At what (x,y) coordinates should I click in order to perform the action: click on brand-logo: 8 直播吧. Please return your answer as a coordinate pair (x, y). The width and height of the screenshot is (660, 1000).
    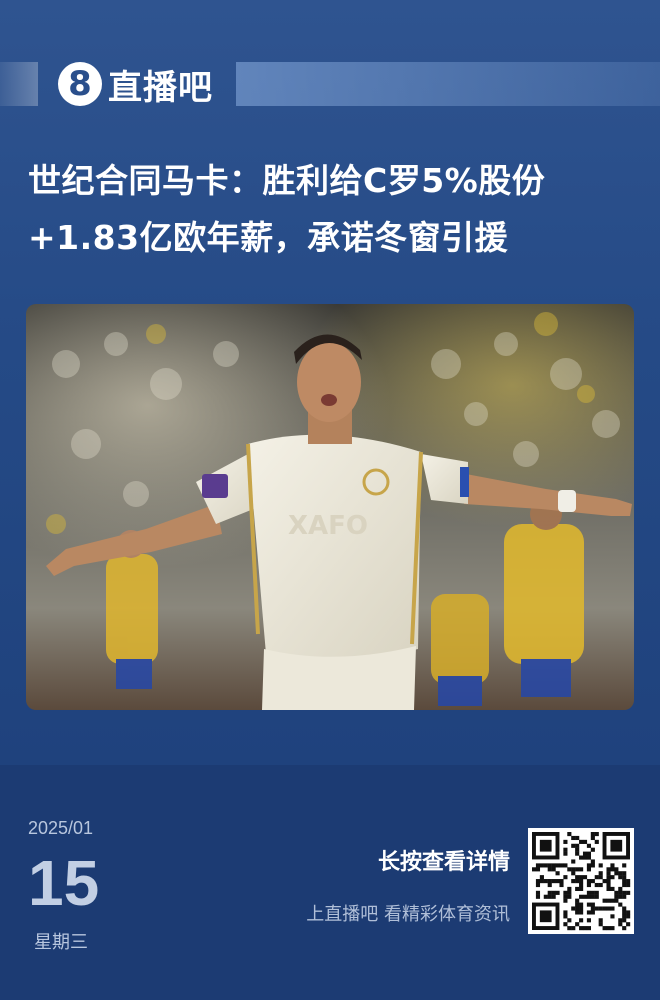
    Looking at the image, I should click on (135, 84).